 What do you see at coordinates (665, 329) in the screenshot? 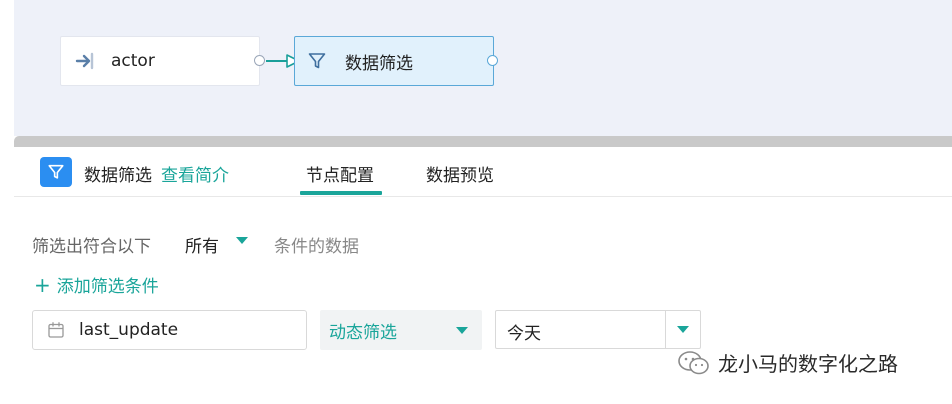
I see `select-divider` at bounding box center [665, 329].